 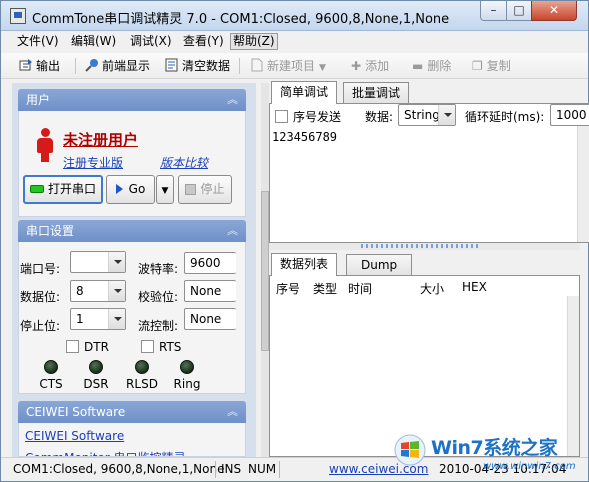 What do you see at coordinates (92, 65) in the screenshot?
I see `pin-icon` at bounding box center [92, 65].